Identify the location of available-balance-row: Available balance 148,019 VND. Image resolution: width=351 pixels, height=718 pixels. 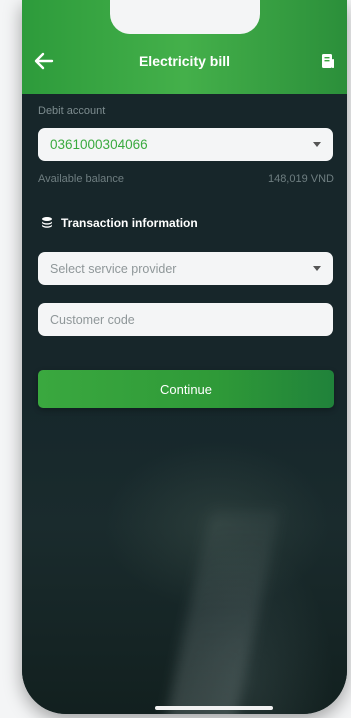
(186, 179).